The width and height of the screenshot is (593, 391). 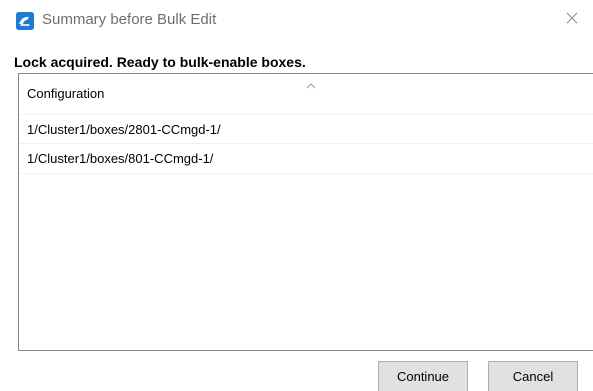 I want to click on close-icon, so click(x=572, y=20).